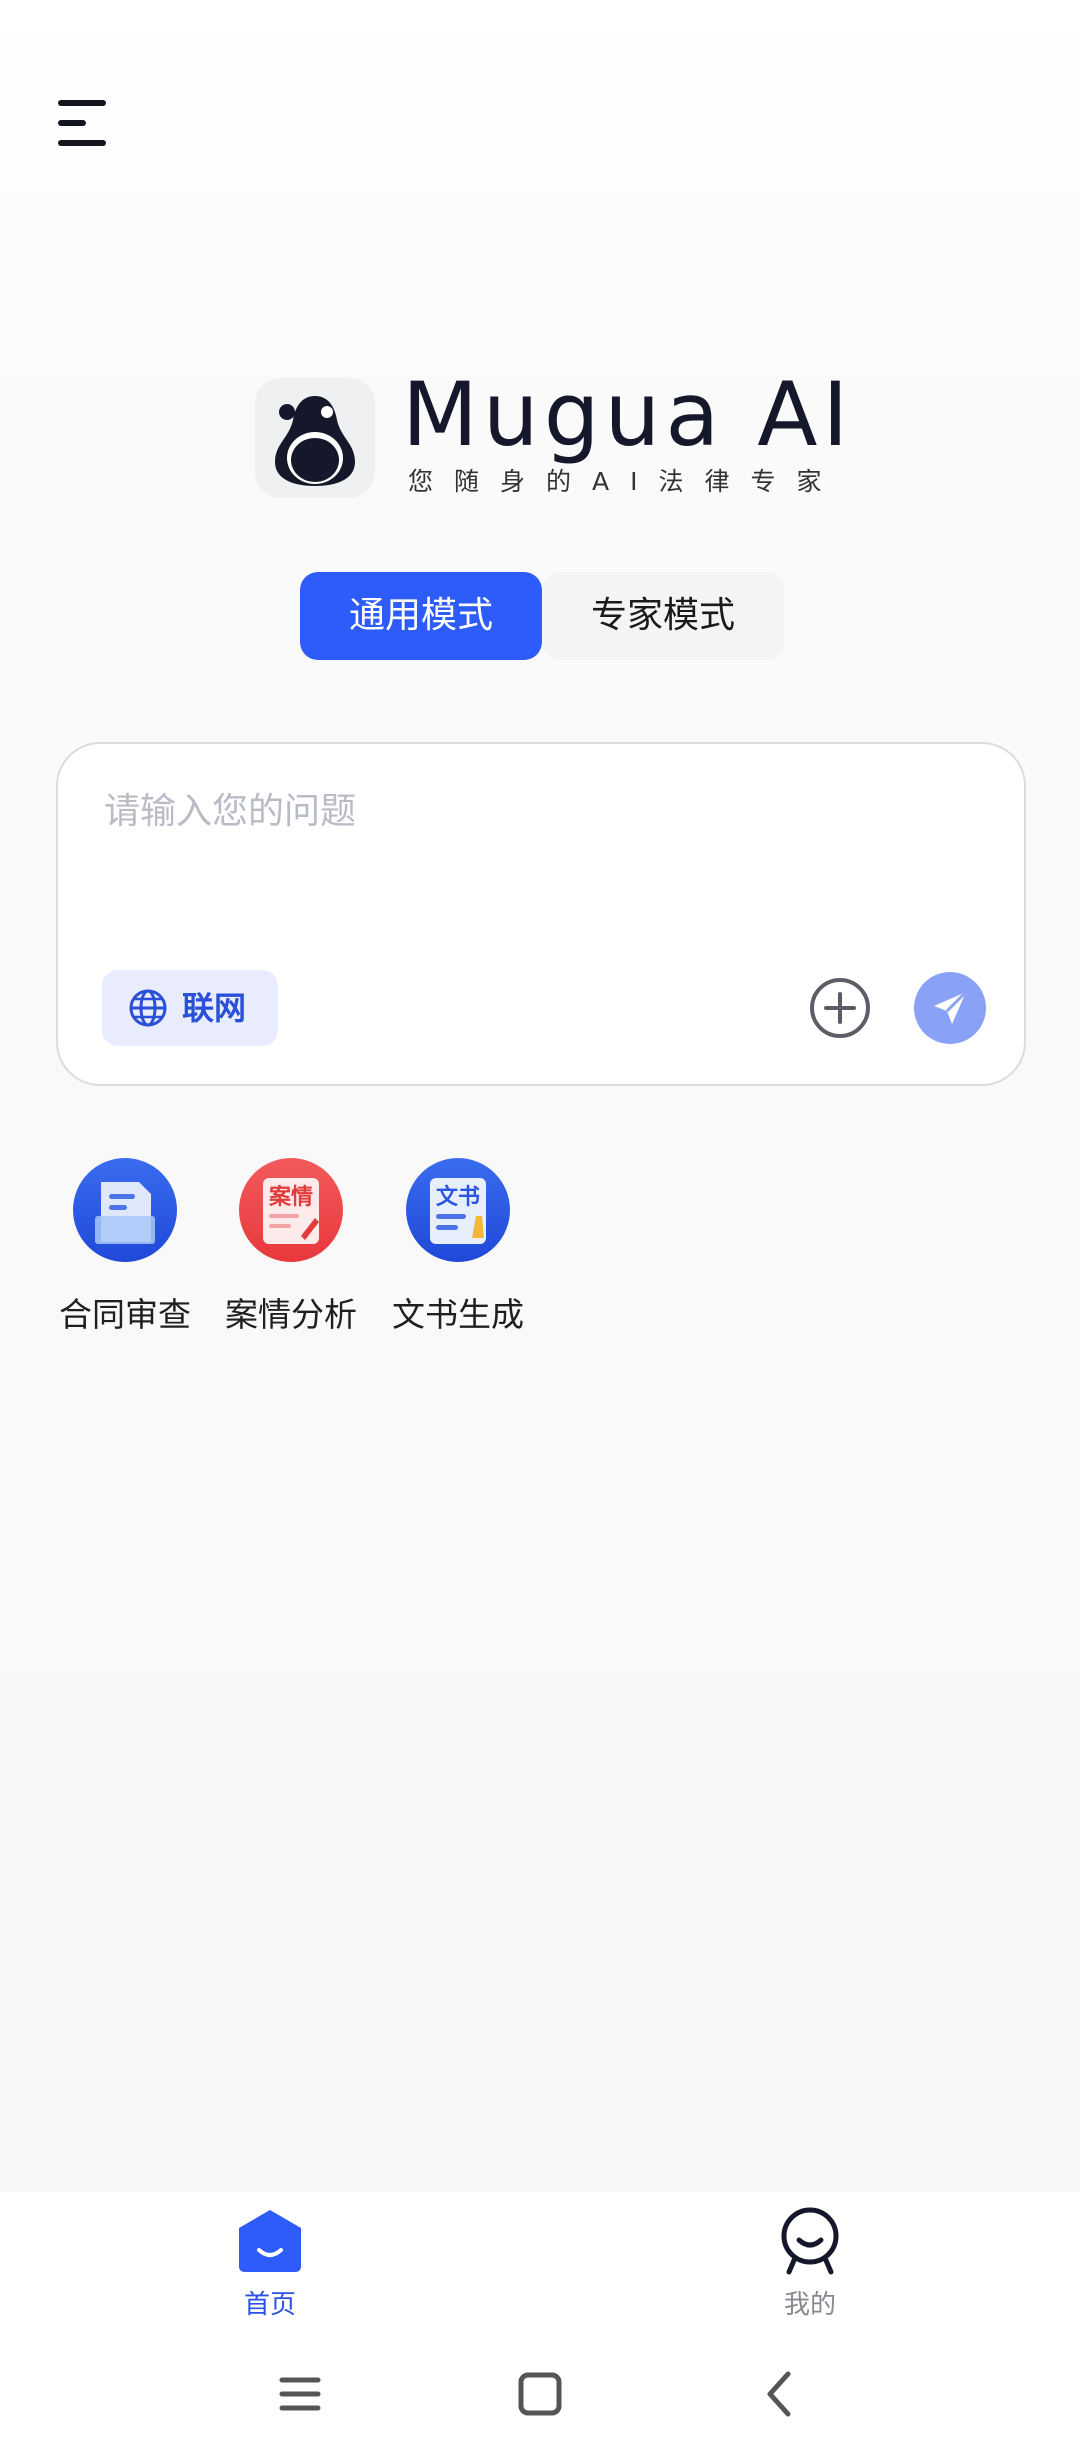 This screenshot has width=1080, height=2460. What do you see at coordinates (628, 414) in the screenshot?
I see `brand-name: Mugua AI` at bounding box center [628, 414].